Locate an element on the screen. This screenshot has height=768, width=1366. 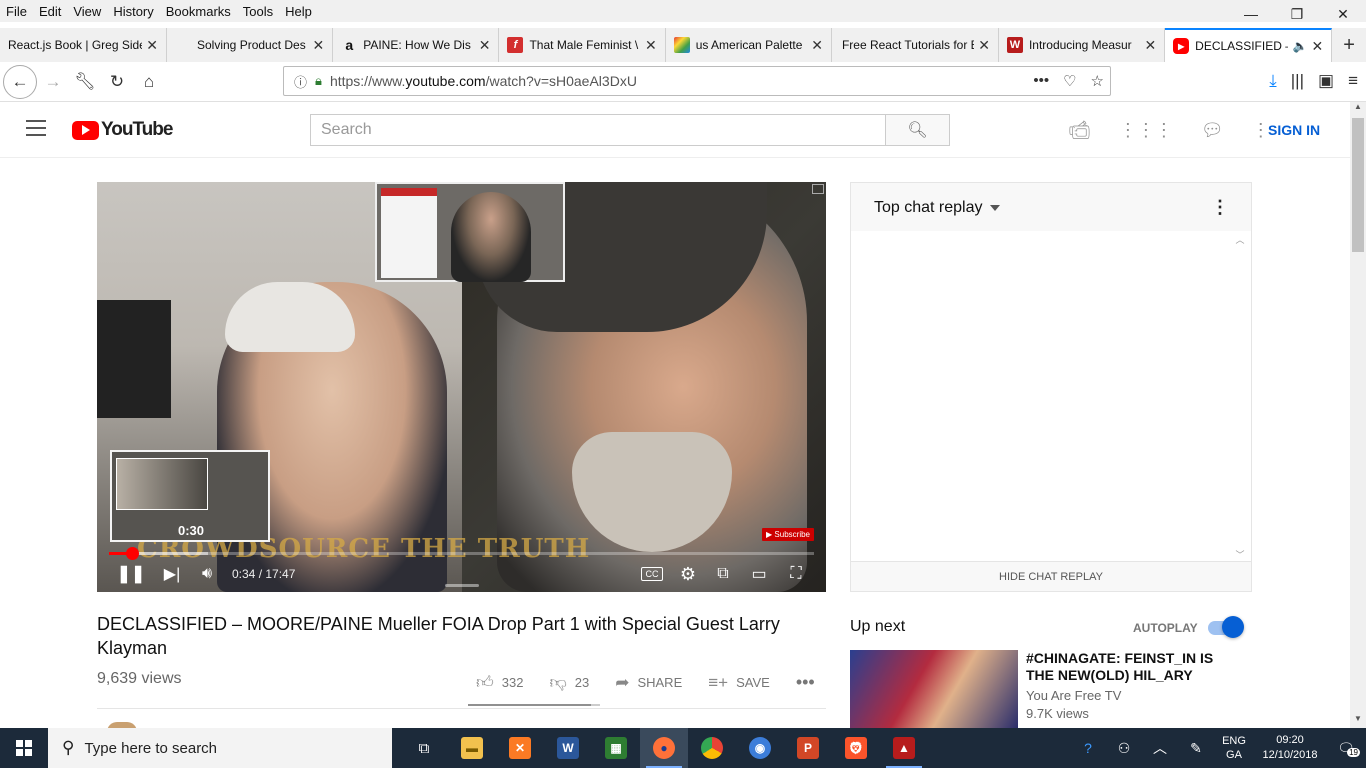
like-button: 👍︎ 332 is located at coordinates (499, 682).